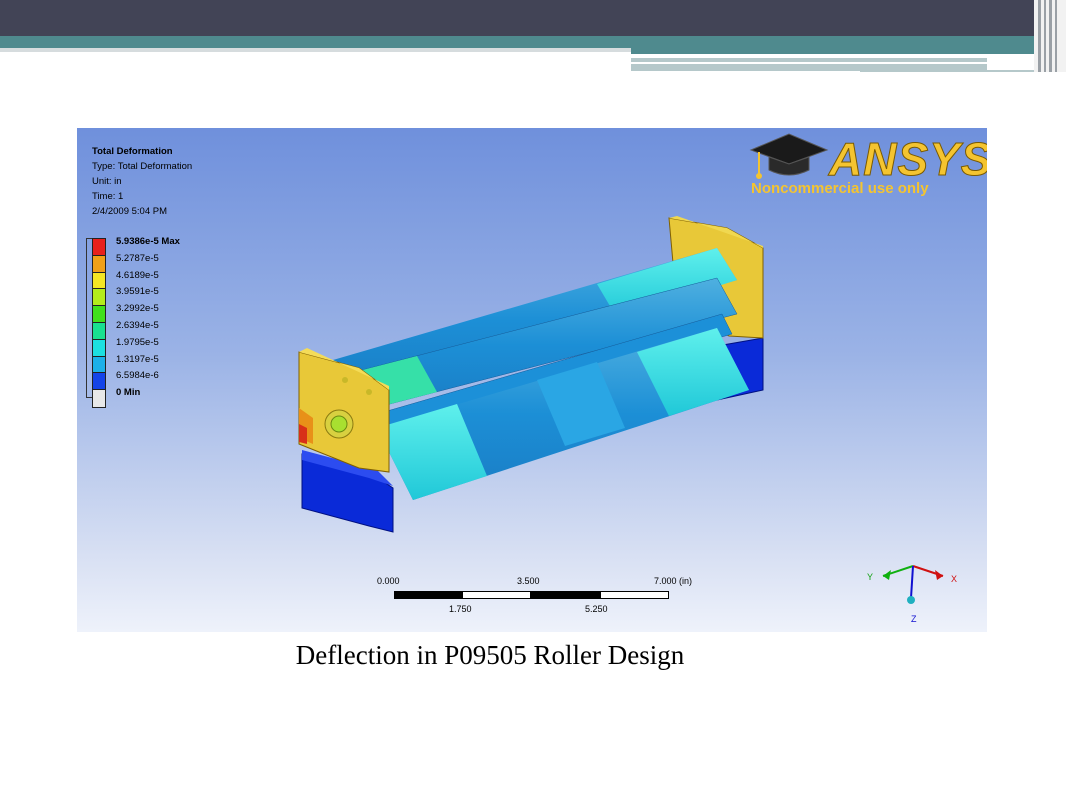 The width and height of the screenshot is (1066, 800). I want to click on header-light-rule, so click(315, 50).